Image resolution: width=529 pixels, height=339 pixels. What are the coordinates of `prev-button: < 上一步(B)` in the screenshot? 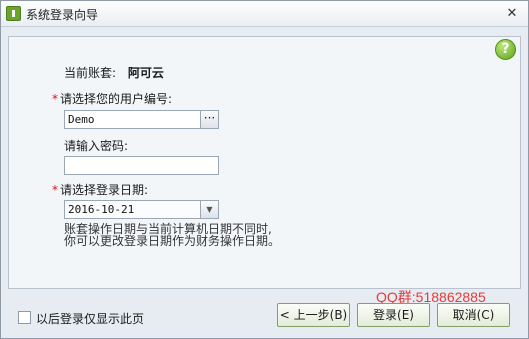 It's located at (313, 315).